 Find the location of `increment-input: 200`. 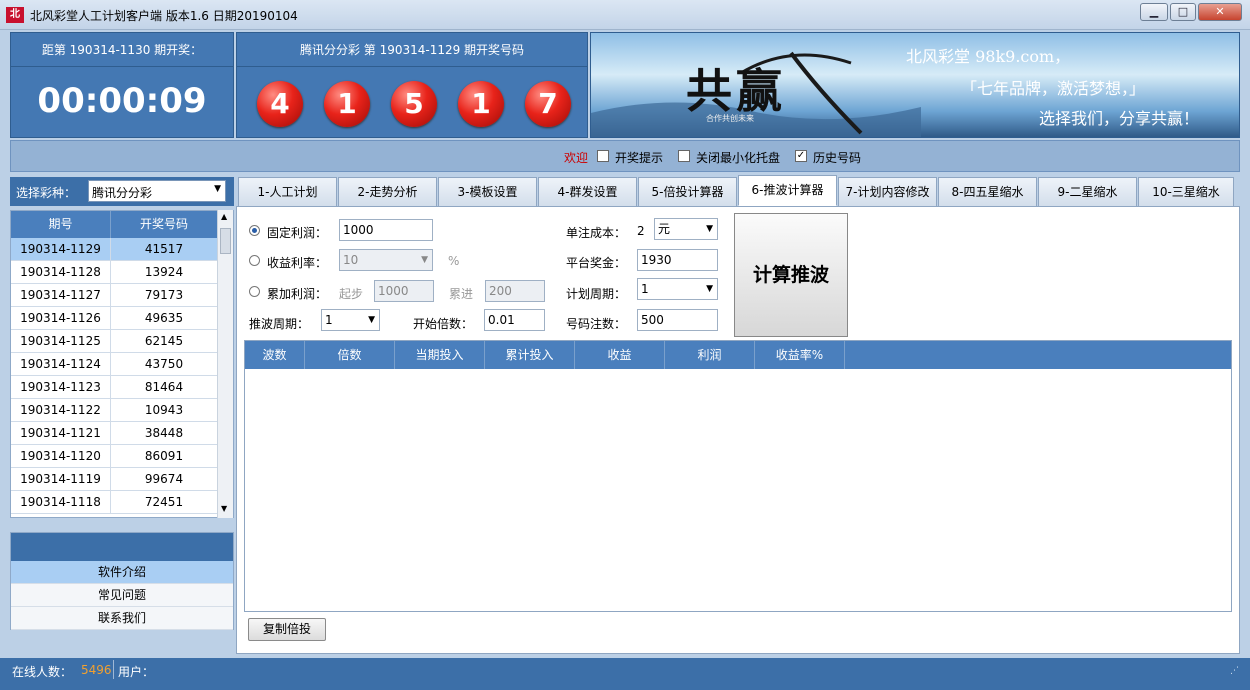

increment-input: 200 is located at coordinates (515, 291).